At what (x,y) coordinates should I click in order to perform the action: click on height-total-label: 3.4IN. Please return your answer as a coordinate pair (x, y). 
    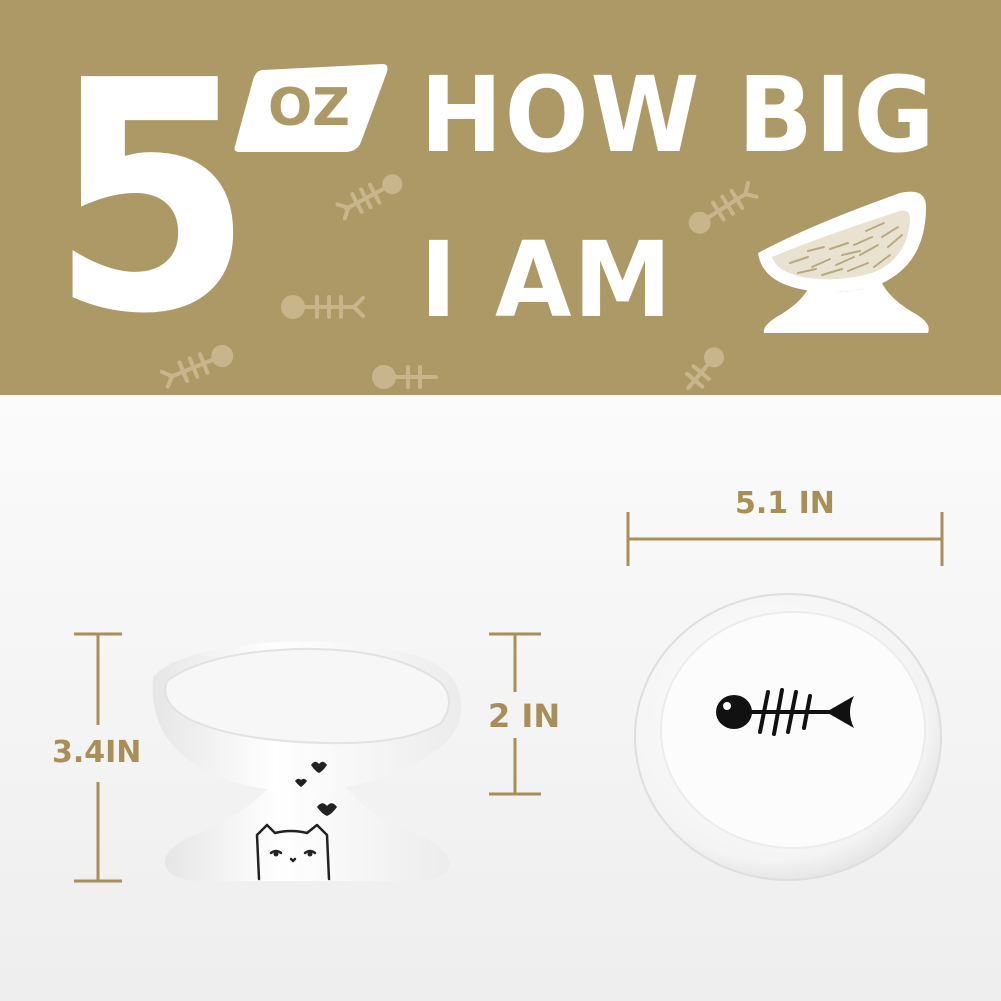
    Looking at the image, I should click on (97, 752).